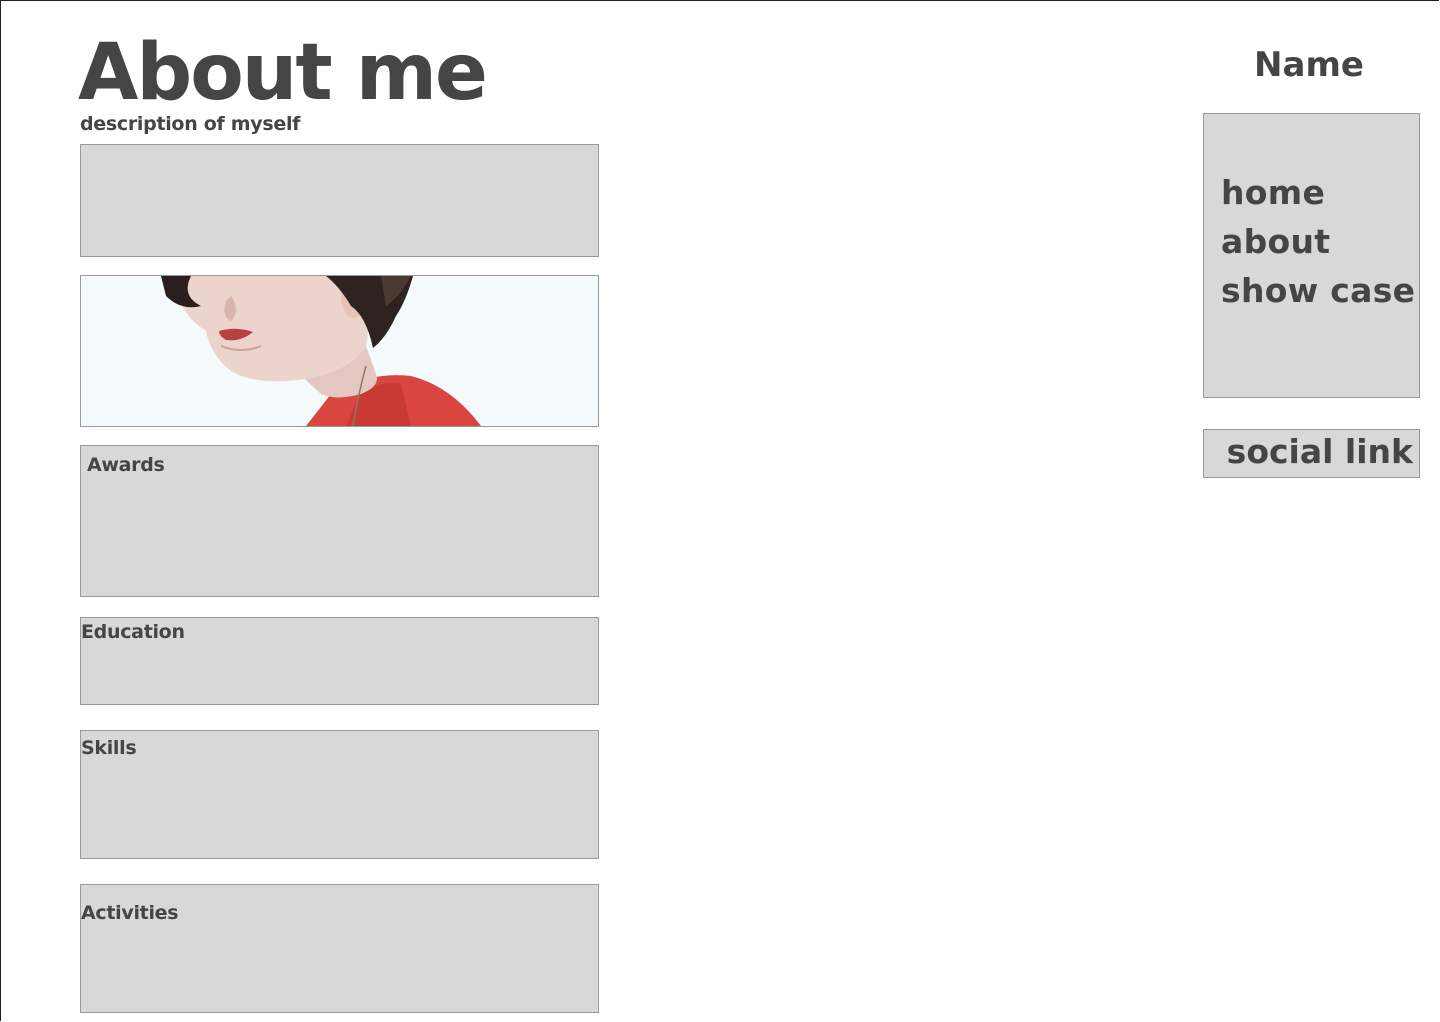 The width and height of the screenshot is (1440, 1022). Describe the element at coordinates (133, 632) in the screenshot. I see `education-label: Education` at that location.